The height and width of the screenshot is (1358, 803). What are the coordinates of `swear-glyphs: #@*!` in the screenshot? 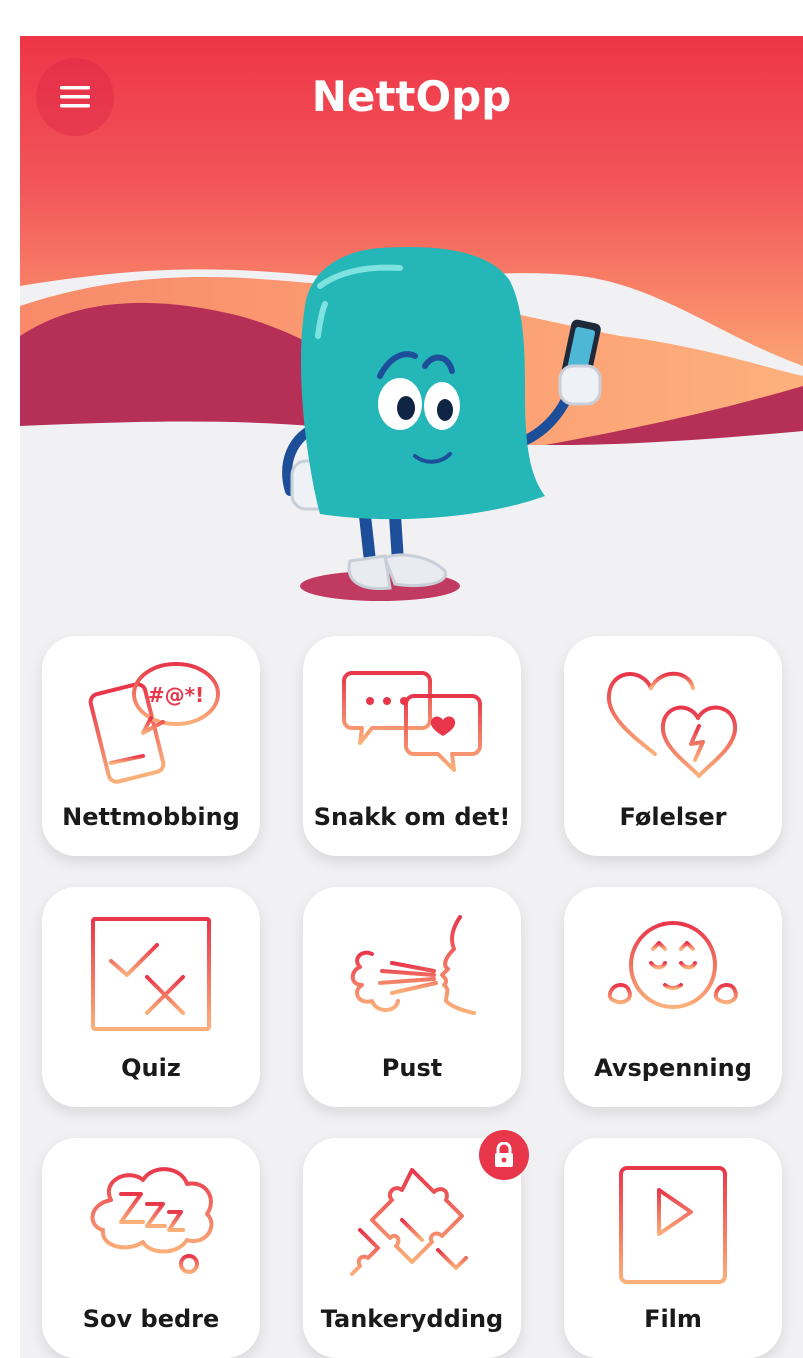 It's located at (176, 695).